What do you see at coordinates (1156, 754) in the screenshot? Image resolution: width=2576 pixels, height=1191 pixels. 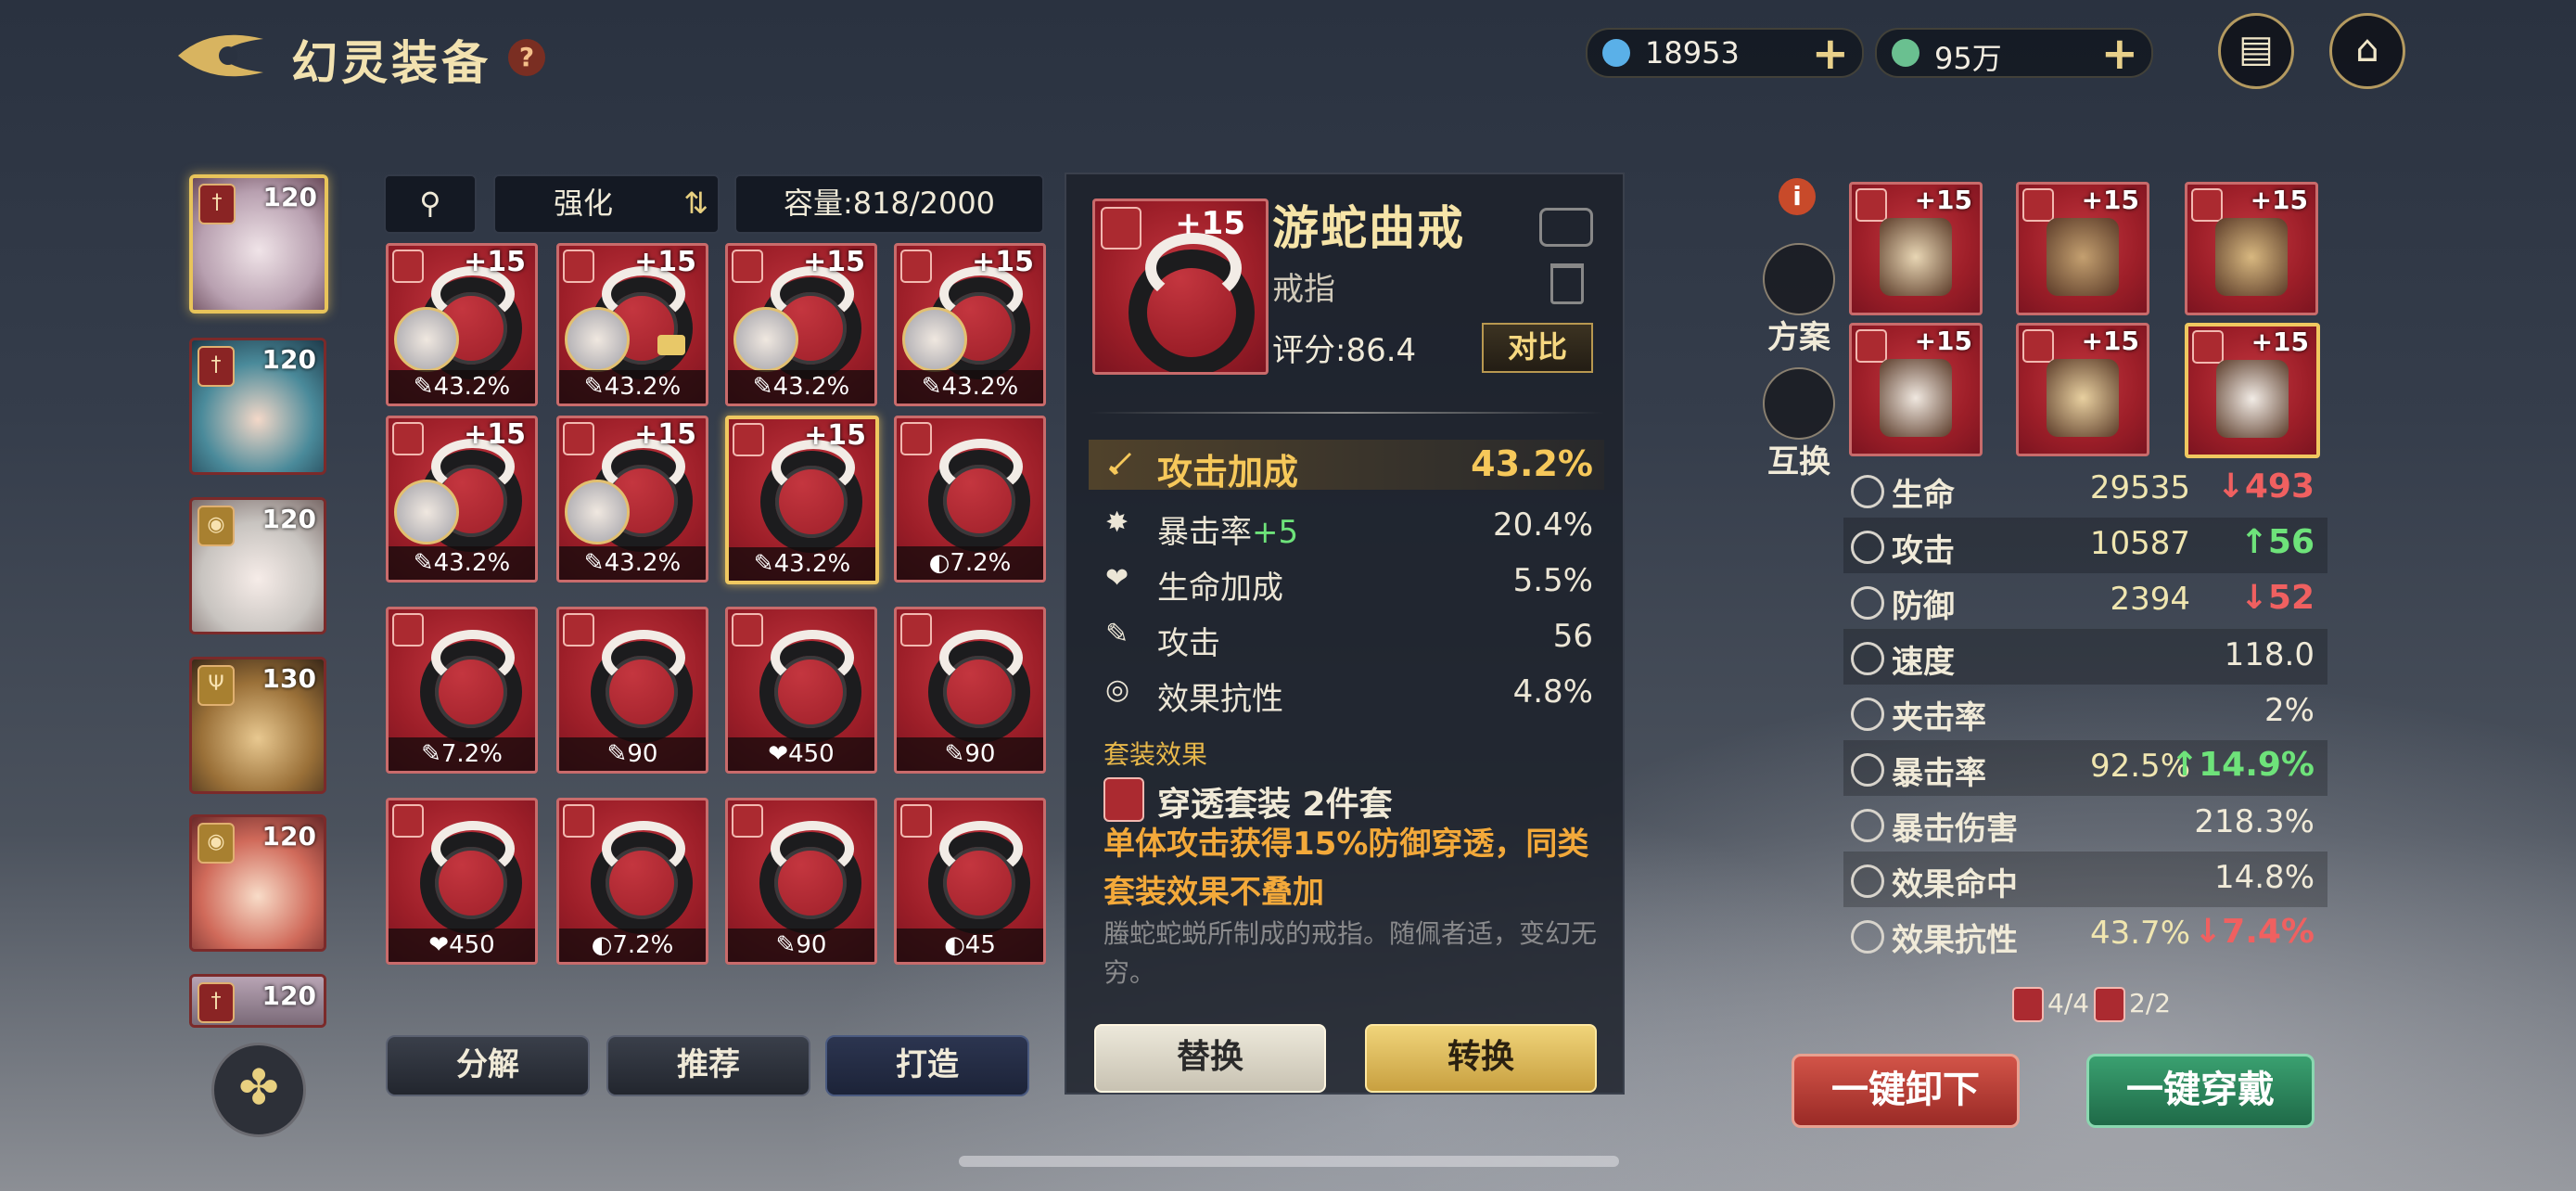 I see `set-effect-label: 套装效果` at bounding box center [1156, 754].